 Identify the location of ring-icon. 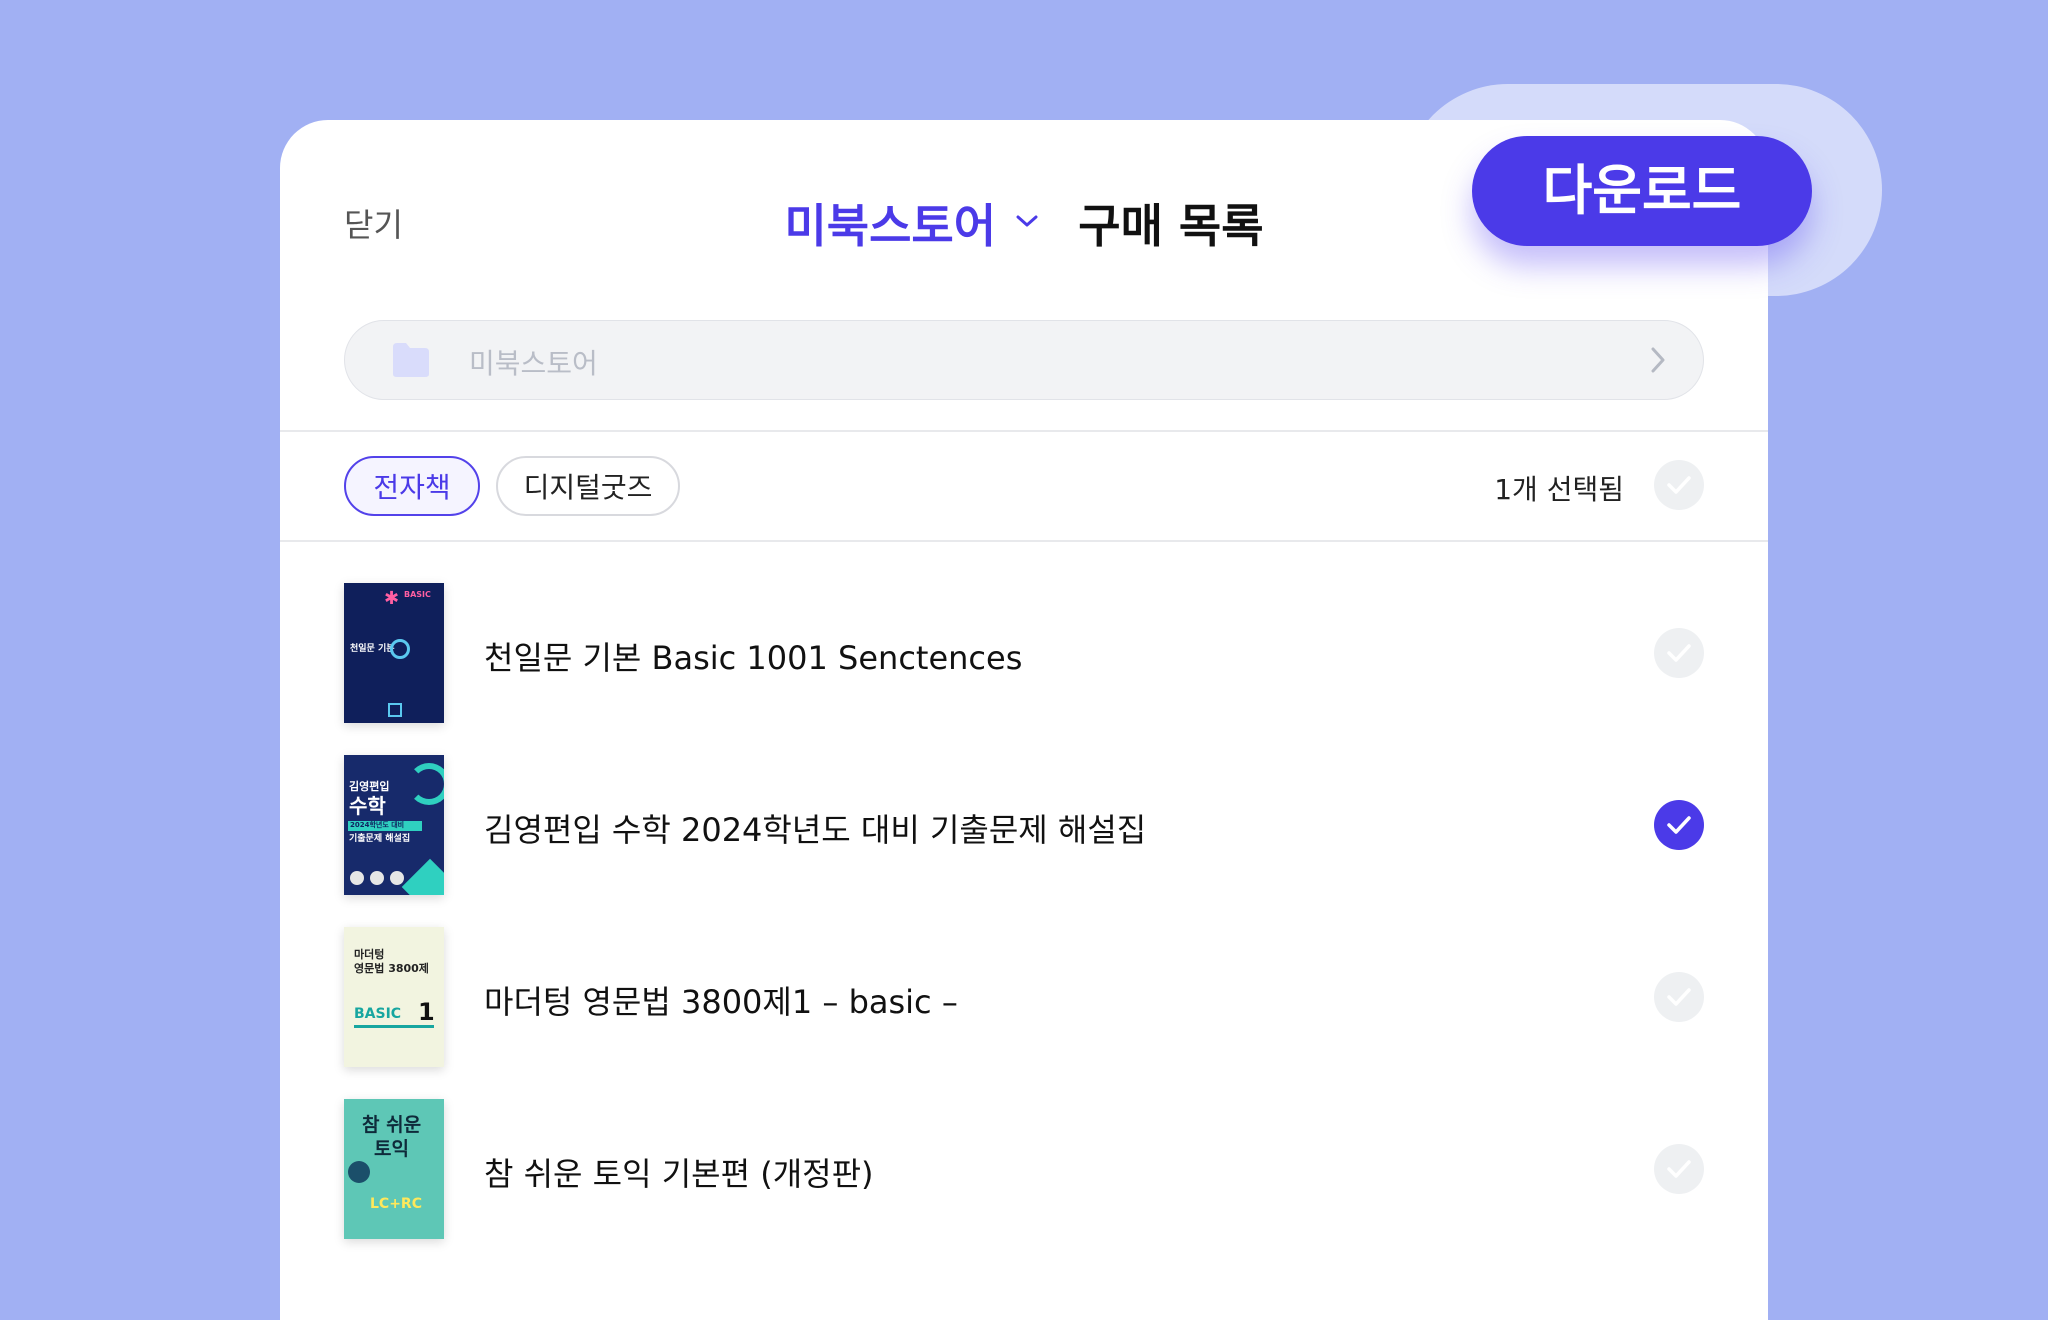
(400, 649).